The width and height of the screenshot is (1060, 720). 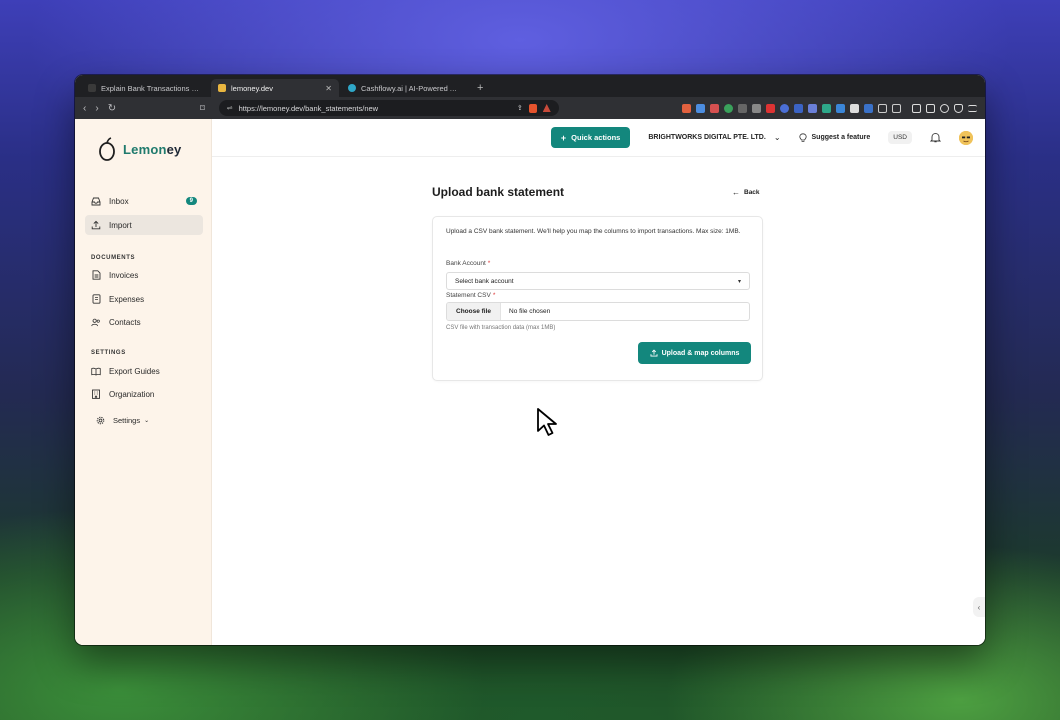 I want to click on tab-title: Explain Bank Transactions Without, so click(x=151, y=88).